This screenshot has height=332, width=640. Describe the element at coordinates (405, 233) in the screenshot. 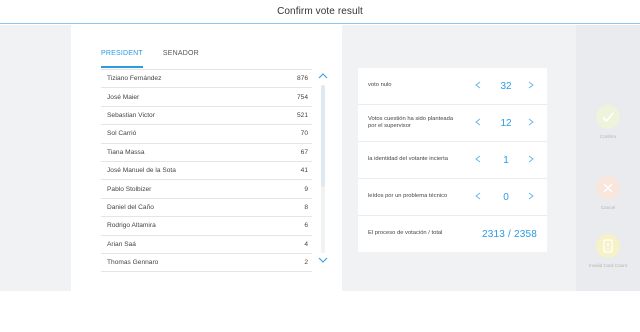

I see `total-label: El proceso de votación / total` at that location.